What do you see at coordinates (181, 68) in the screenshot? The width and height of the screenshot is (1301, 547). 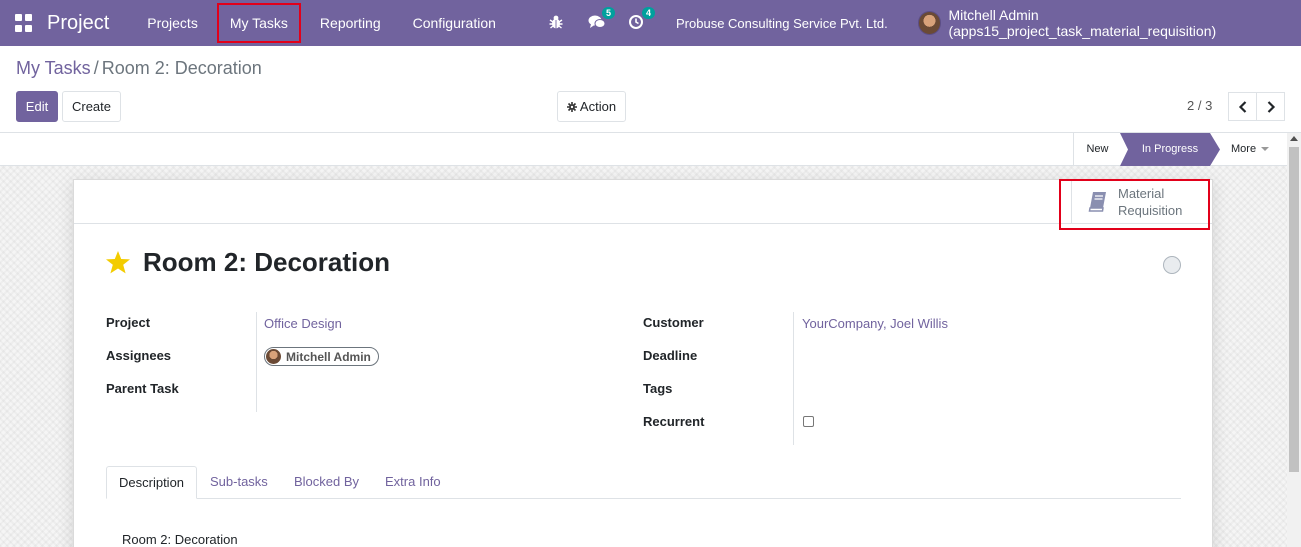 I see `breadcrumb-current: Room 2: Decoration` at bounding box center [181, 68].